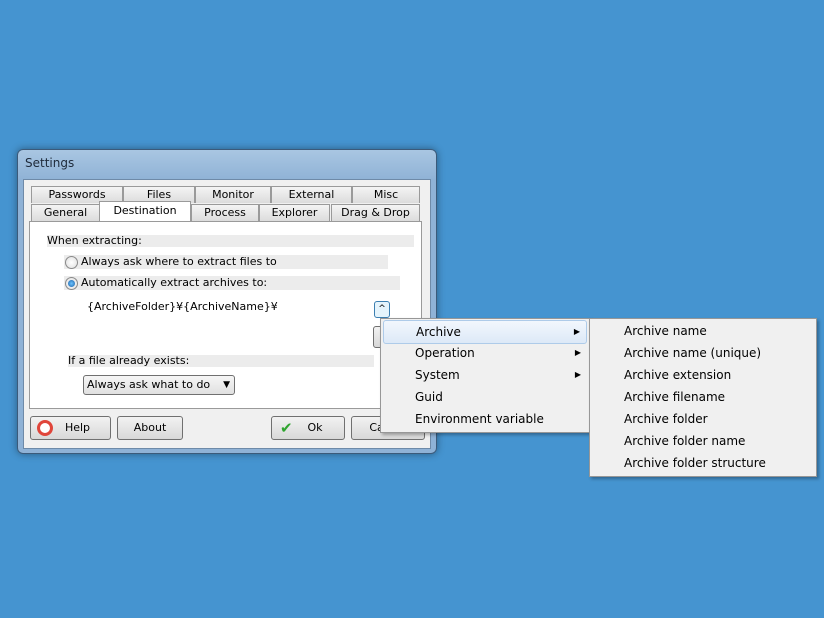  I want to click on when-extracting-label: When extracting:, so click(230, 241).